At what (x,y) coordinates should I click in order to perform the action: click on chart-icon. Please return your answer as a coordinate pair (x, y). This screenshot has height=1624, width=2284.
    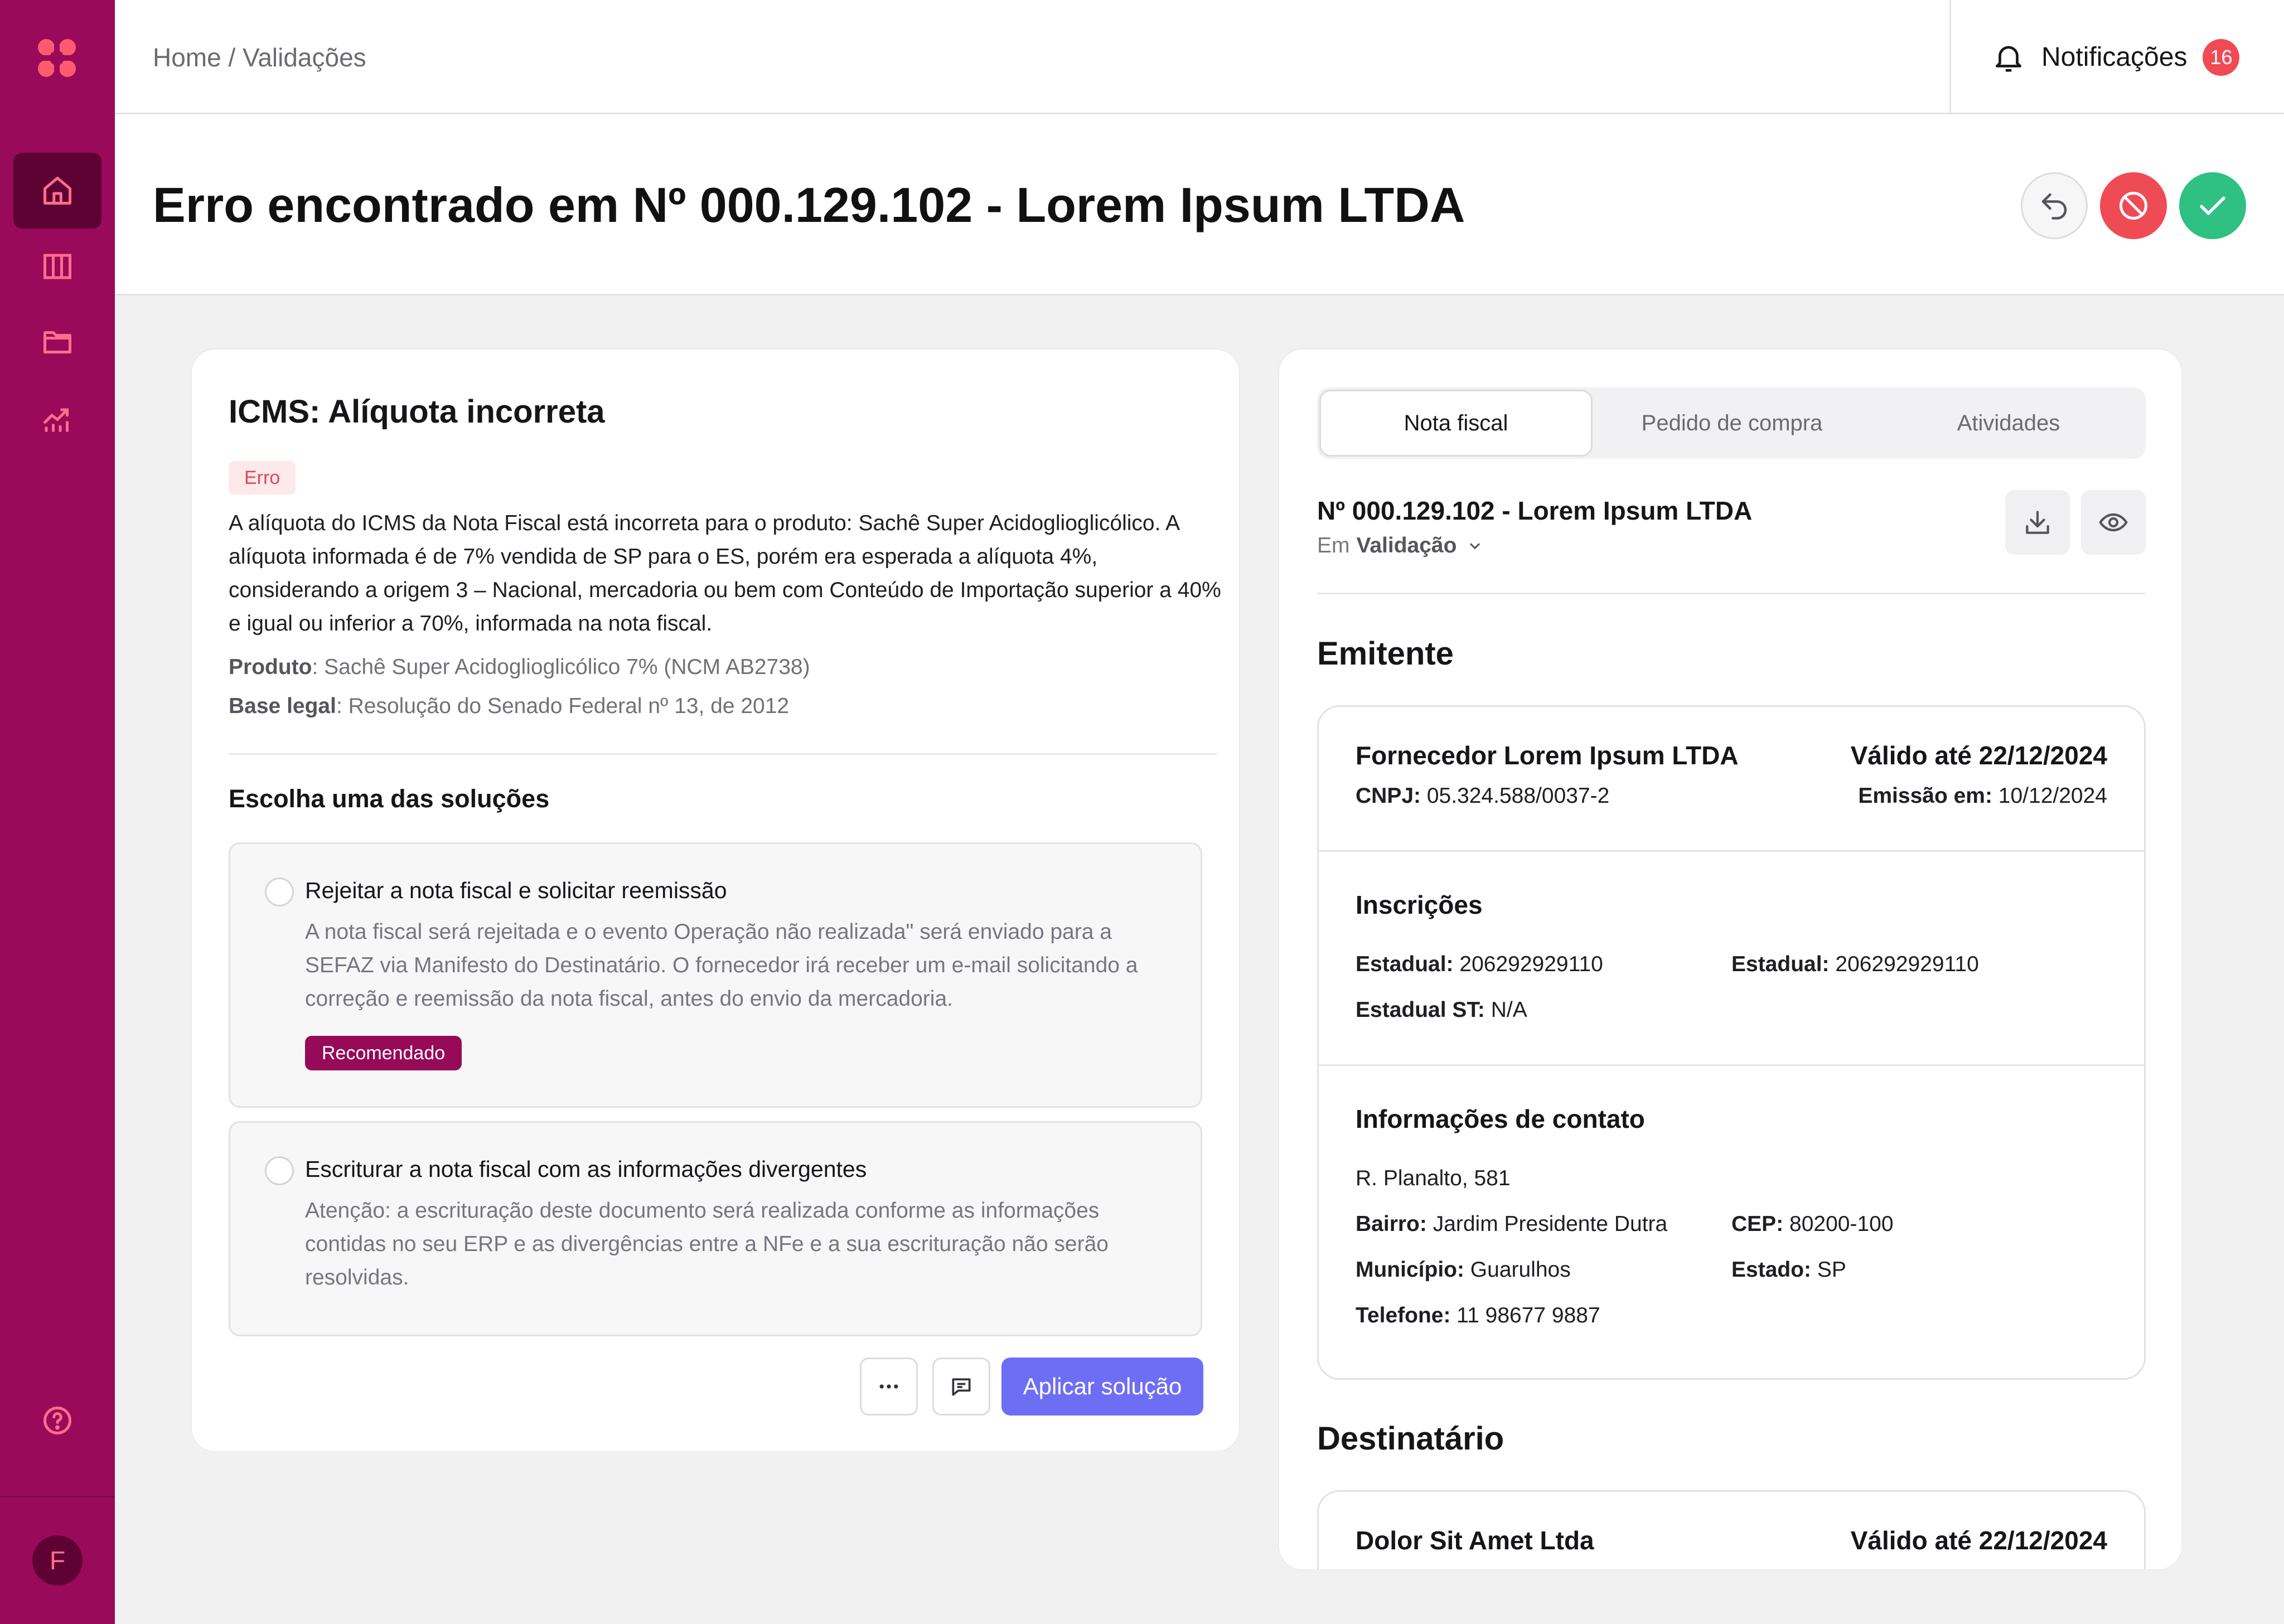
    Looking at the image, I should click on (56, 420).